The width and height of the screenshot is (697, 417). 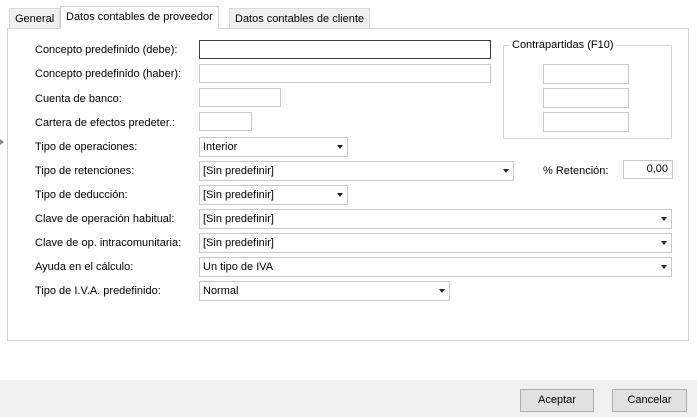 I want to click on concepto-debe-input, so click(x=345, y=49).